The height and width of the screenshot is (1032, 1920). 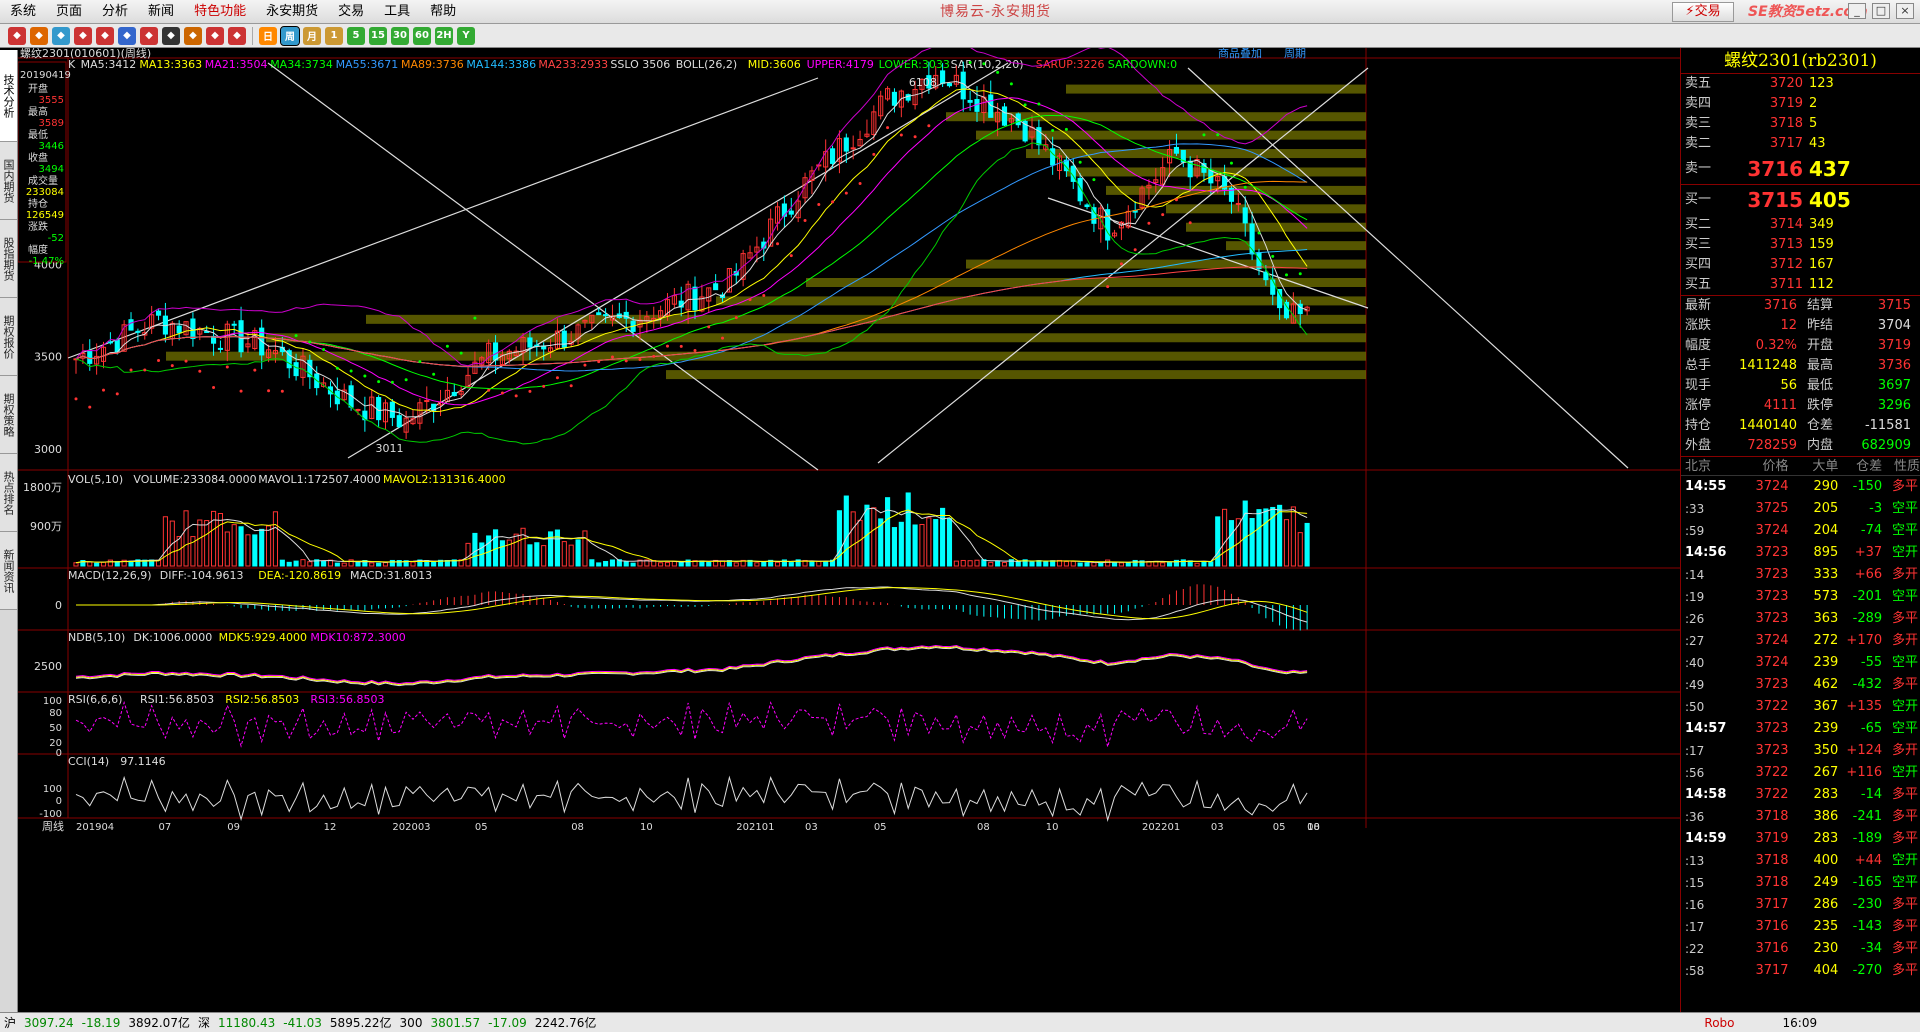 I want to click on tick-row: :59 3724 204 -74 空平, so click(x=1800, y=531).